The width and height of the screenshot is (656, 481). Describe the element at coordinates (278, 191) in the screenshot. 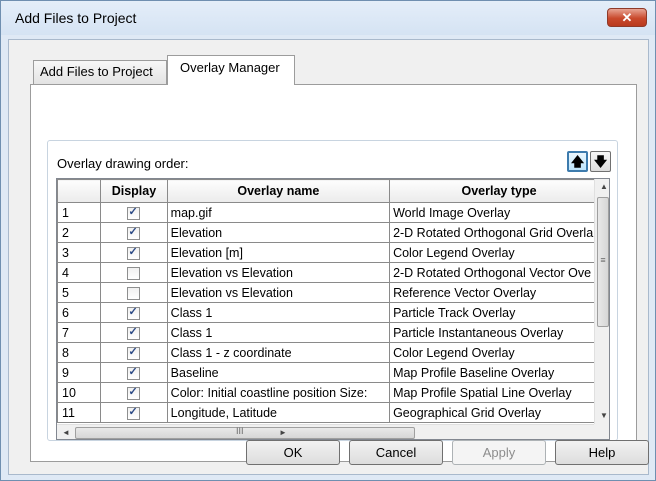

I see `column-header-overlay-name: Overlay name` at that location.